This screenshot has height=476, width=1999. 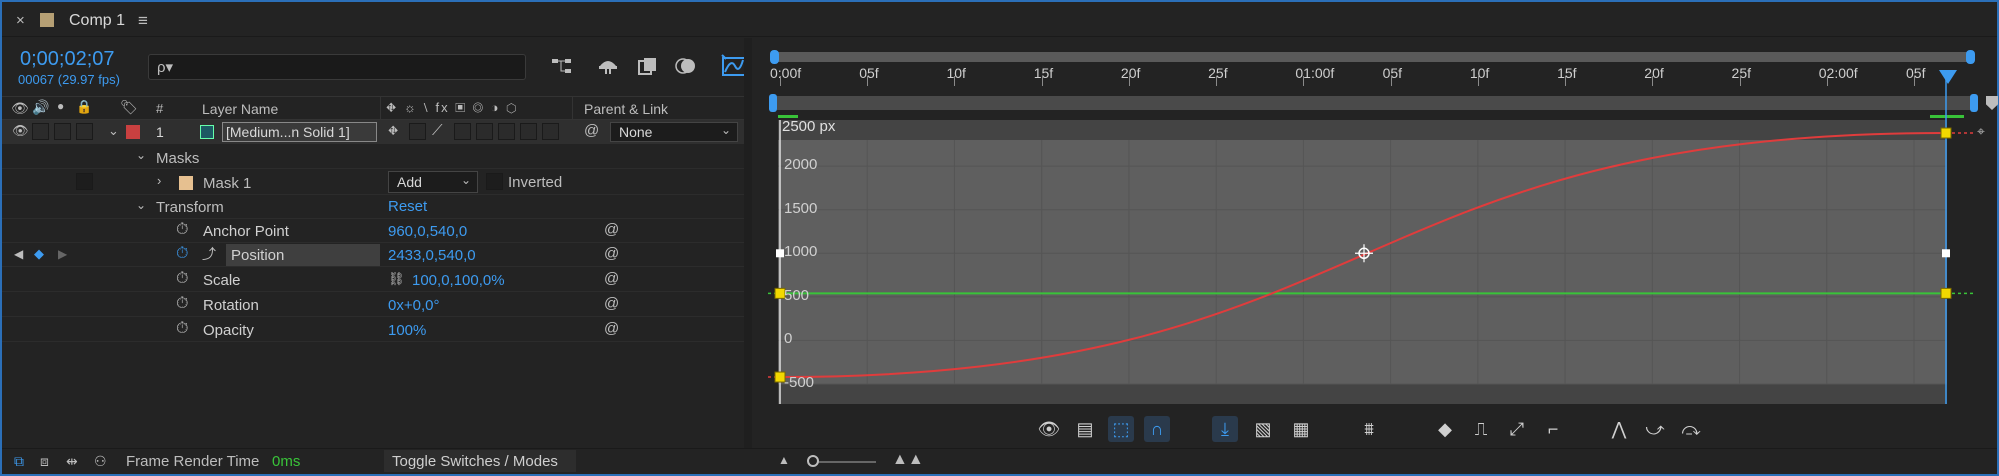 I want to click on ruler-tick-label: 01:00f, so click(x=1315, y=73).